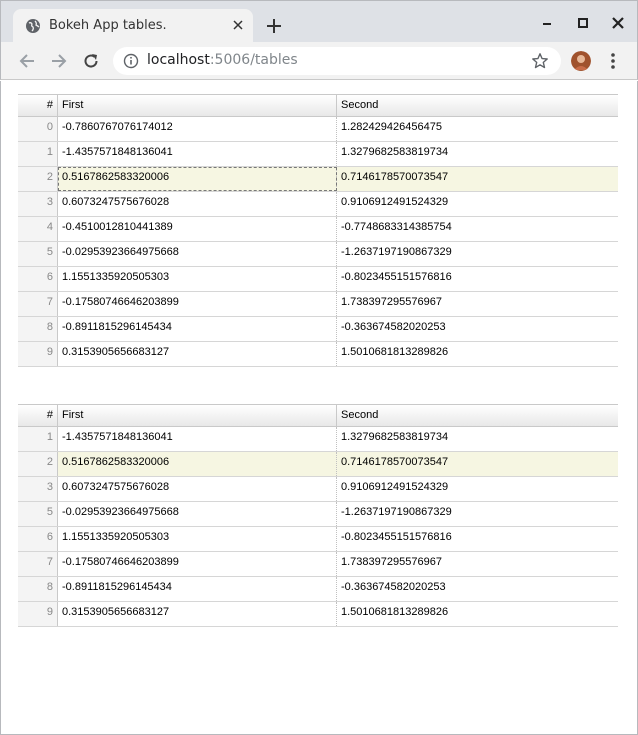  Describe the element at coordinates (197, 229) in the screenshot. I see `cell-first: -0.4510012810441389` at that location.